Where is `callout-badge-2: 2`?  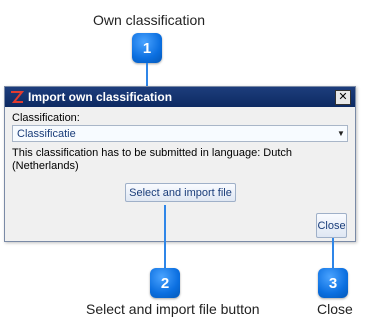 callout-badge-2: 2 is located at coordinates (165, 283).